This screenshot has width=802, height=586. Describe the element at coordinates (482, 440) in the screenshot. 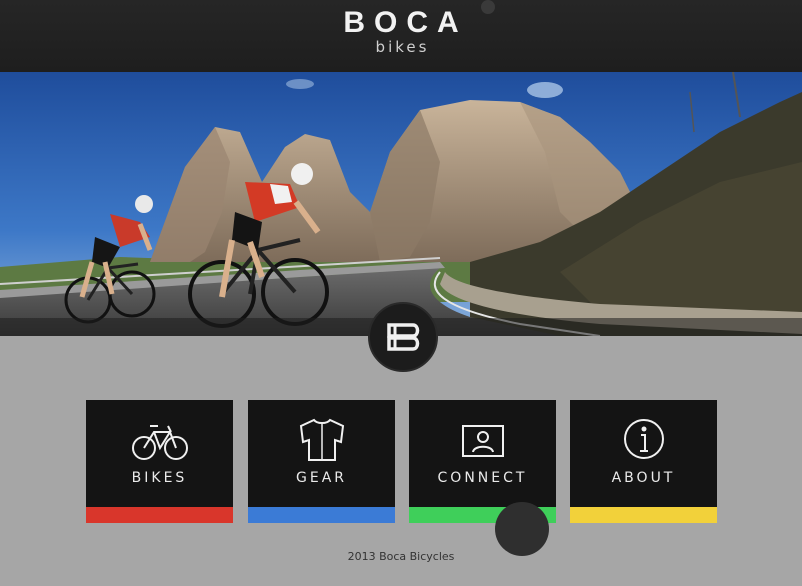

I see `contact-card-icon` at that location.